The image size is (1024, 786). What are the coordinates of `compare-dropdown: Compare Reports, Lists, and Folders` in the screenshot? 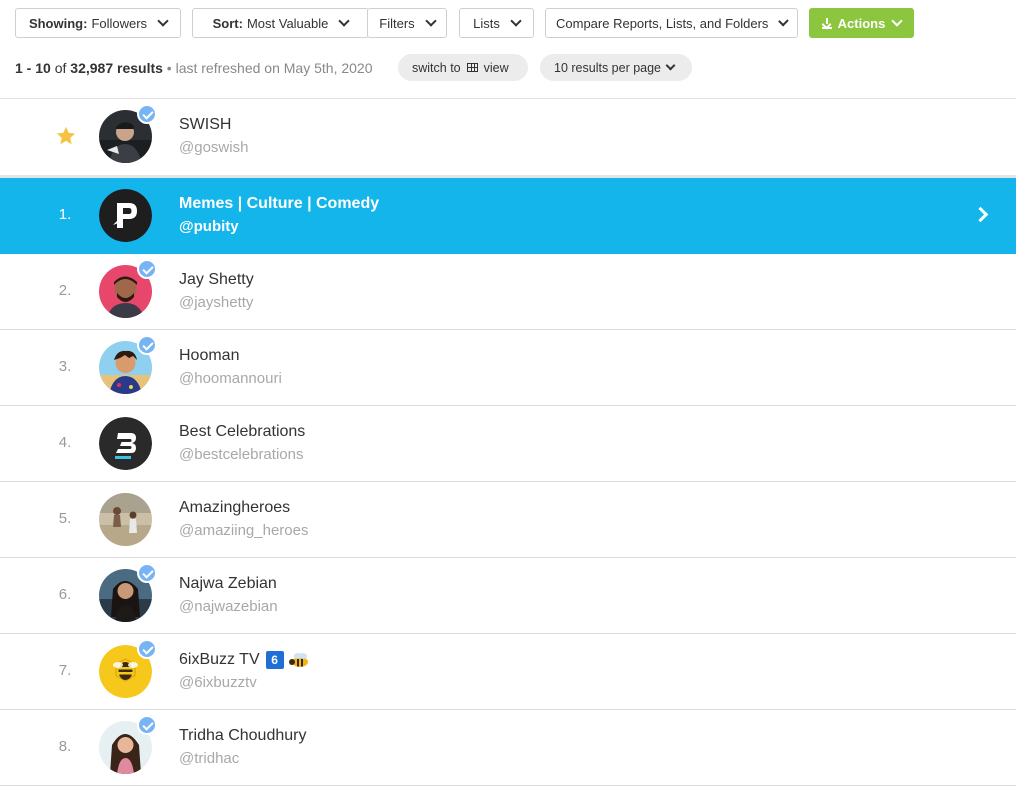 It's located at (671, 23).